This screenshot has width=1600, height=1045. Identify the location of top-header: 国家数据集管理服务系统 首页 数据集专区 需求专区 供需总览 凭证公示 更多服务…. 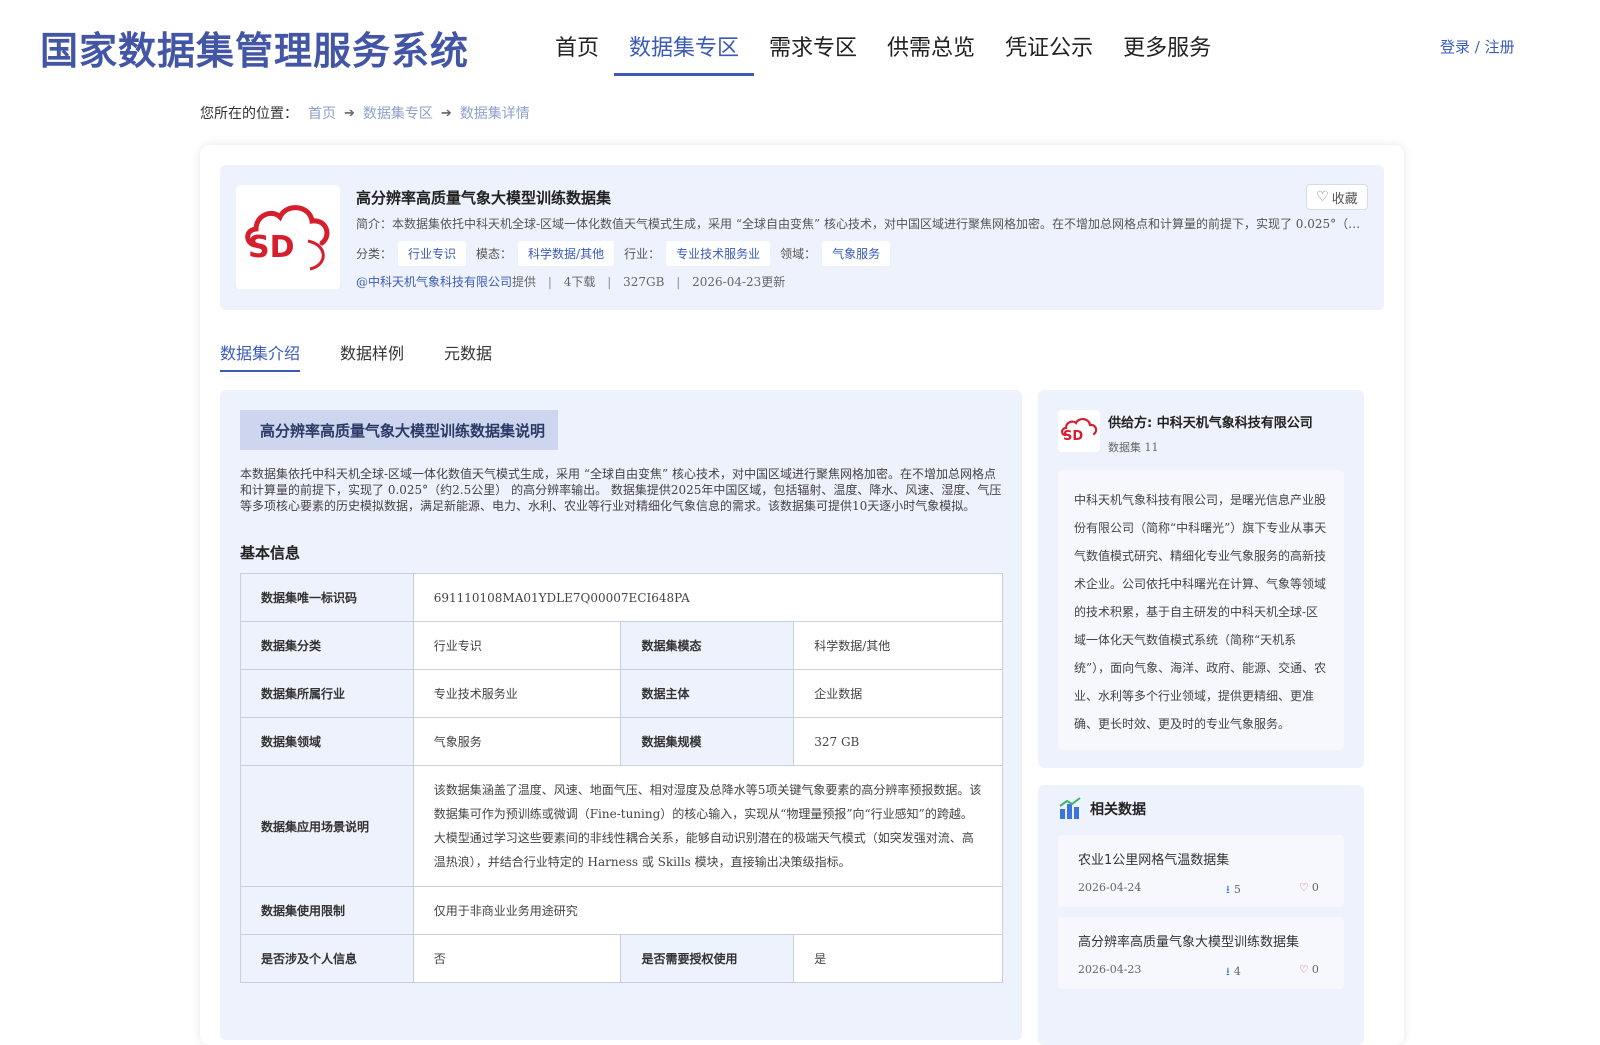
(800, 40).